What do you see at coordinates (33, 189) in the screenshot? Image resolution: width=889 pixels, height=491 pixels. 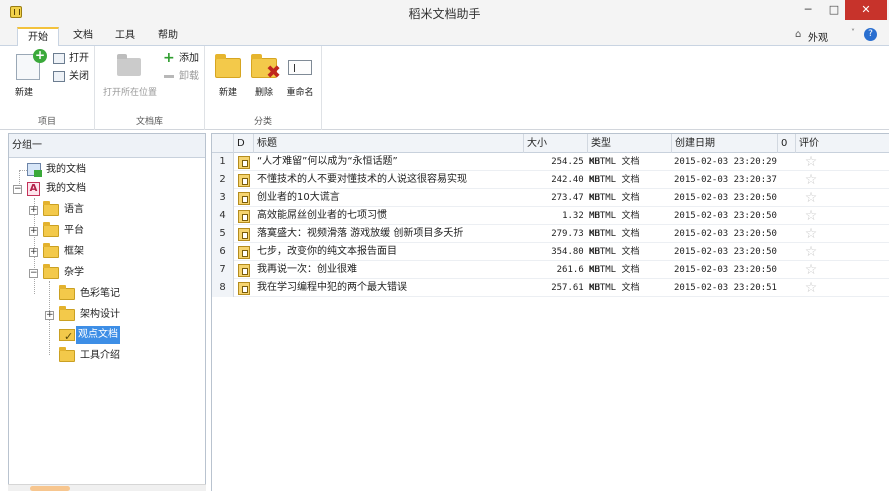 I see `library-icon: A` at bounding box center [33, 189].